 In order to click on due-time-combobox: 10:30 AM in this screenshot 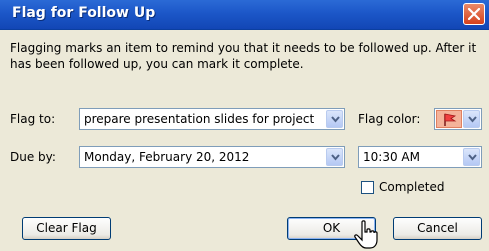, I will do `click(420, 157)`.